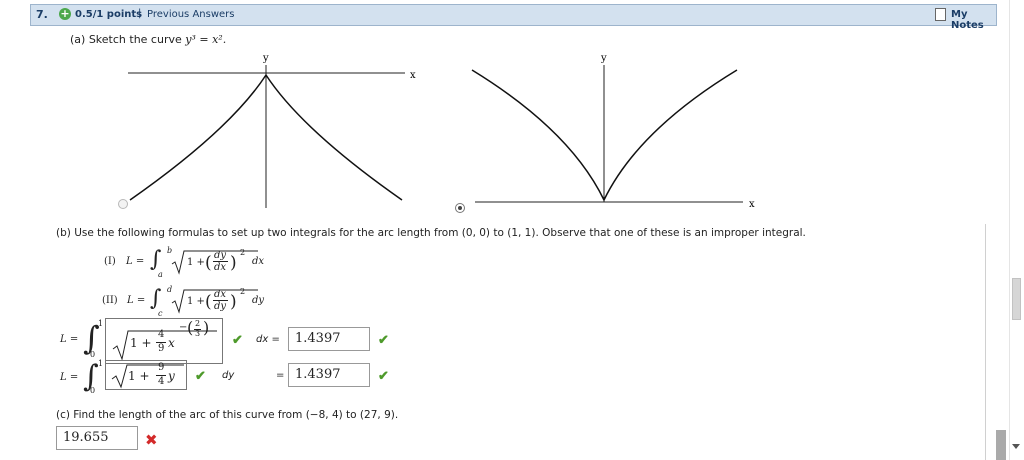 Image resolution: width=1024 pixels, height=460 pixels. What do you see at coordinates (110, 300) in the screenshot?
I see `formula-2-label: (II)` at bounding box center [110, 300].